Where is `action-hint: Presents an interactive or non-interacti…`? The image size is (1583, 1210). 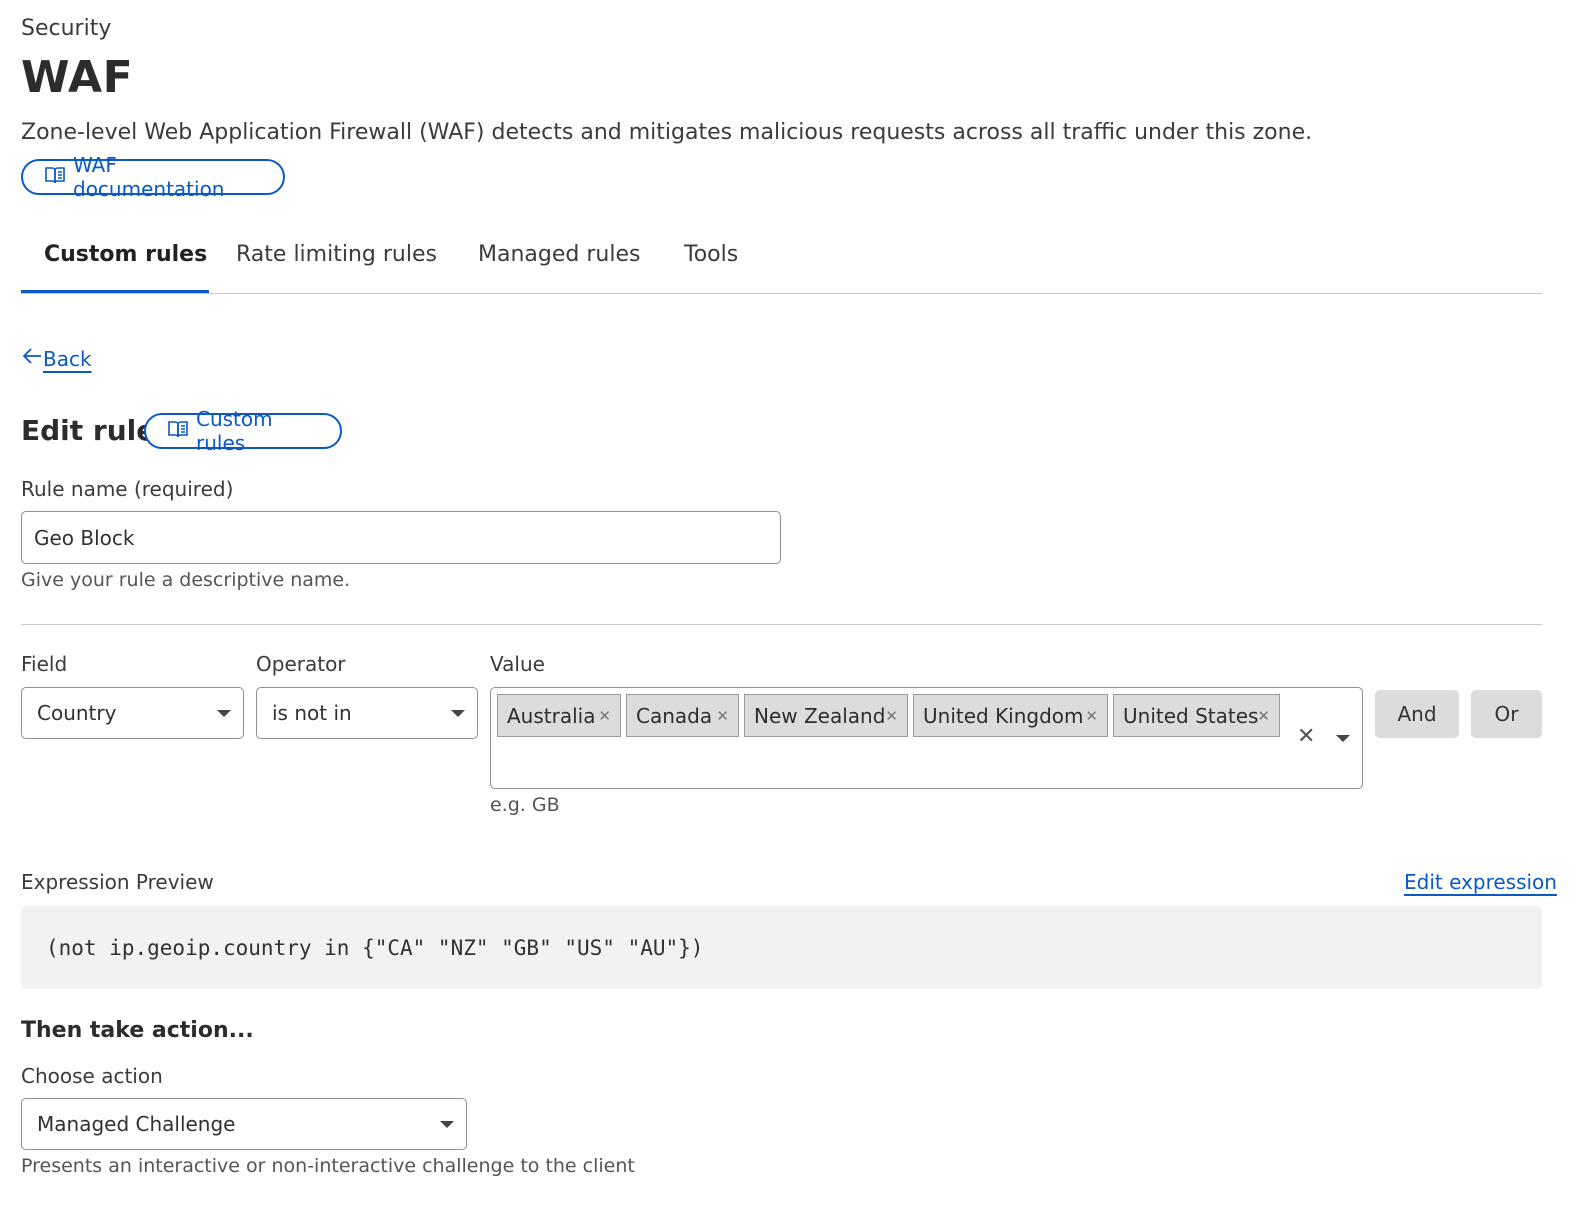 action-hint: Presents an interactive or non-interacti… is located at coordinates (328, 1166).